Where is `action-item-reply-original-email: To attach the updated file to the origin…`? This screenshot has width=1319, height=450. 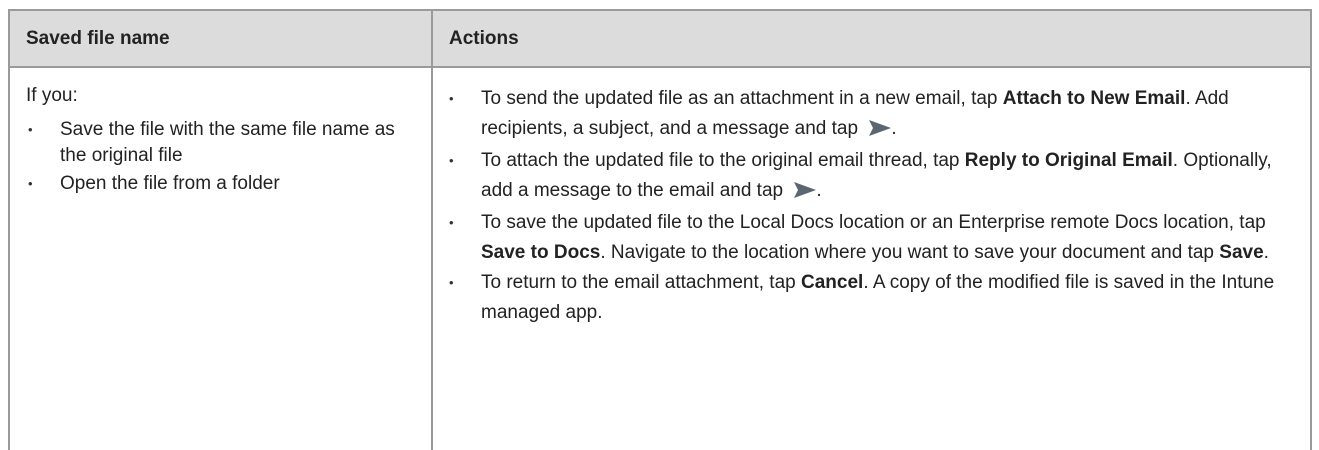 action-item-reply-original-email: To attach the updated file to the origin… is located at coordinates (872, 177).